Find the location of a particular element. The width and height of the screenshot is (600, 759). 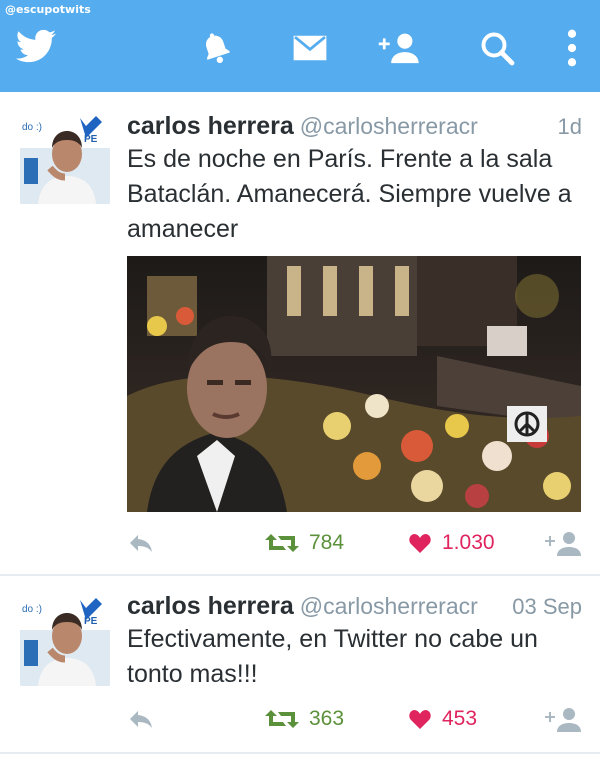

tweet-actions: 784 1.030 is located at coordinates (300, 543).